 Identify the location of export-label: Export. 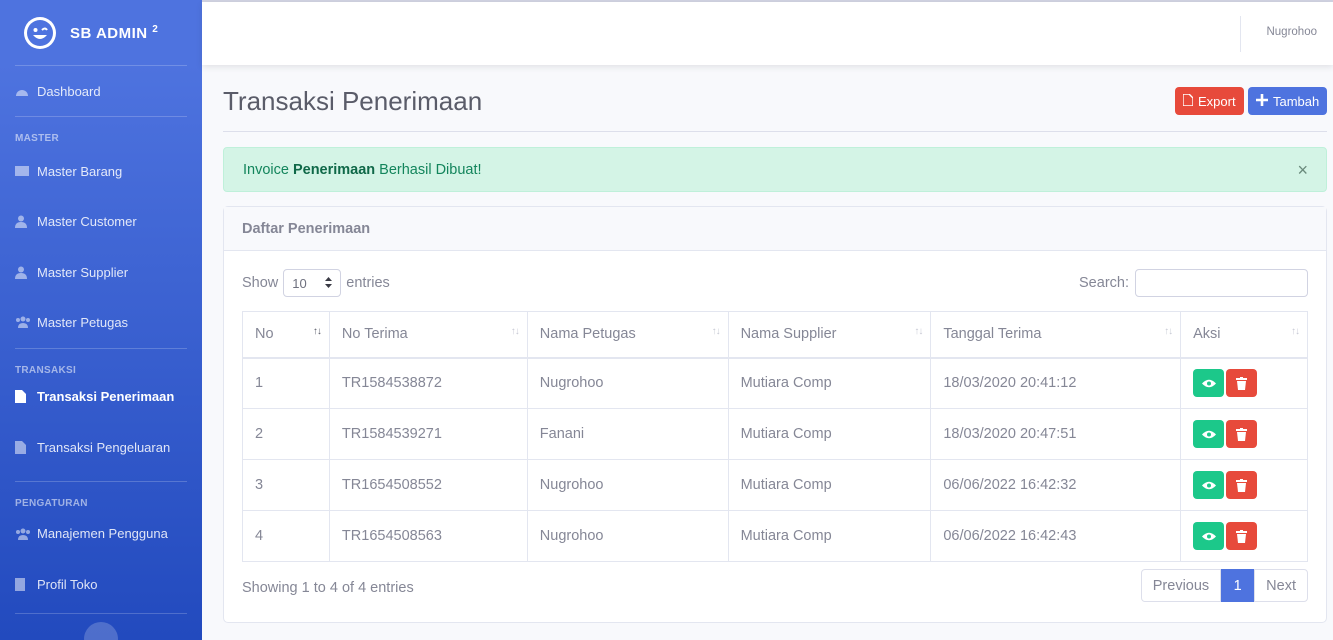
(1217, 101).